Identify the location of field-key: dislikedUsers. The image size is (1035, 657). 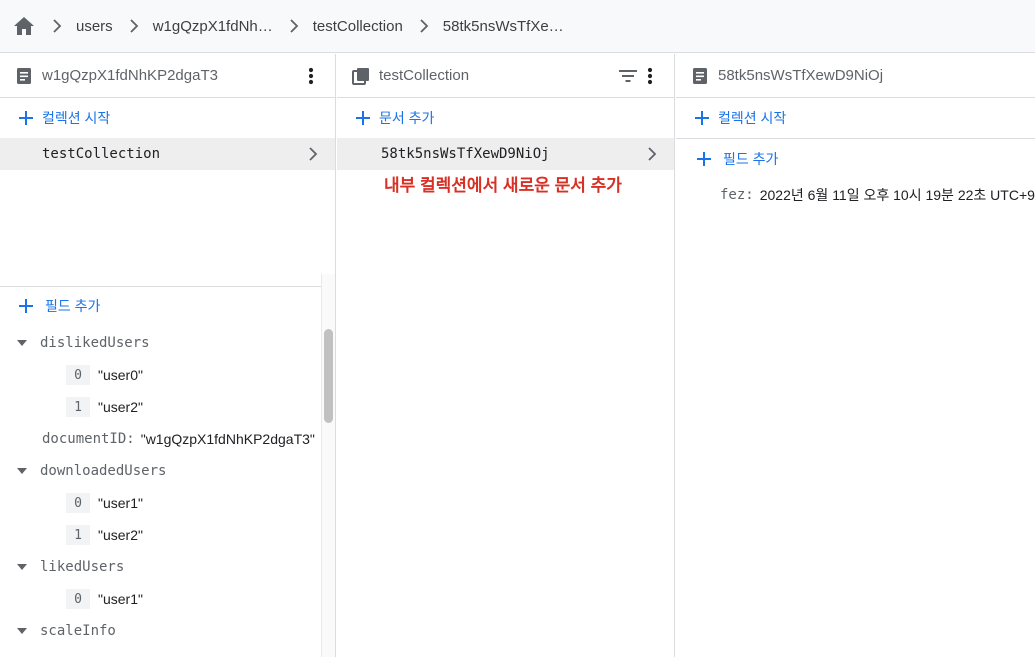
(95, 343).